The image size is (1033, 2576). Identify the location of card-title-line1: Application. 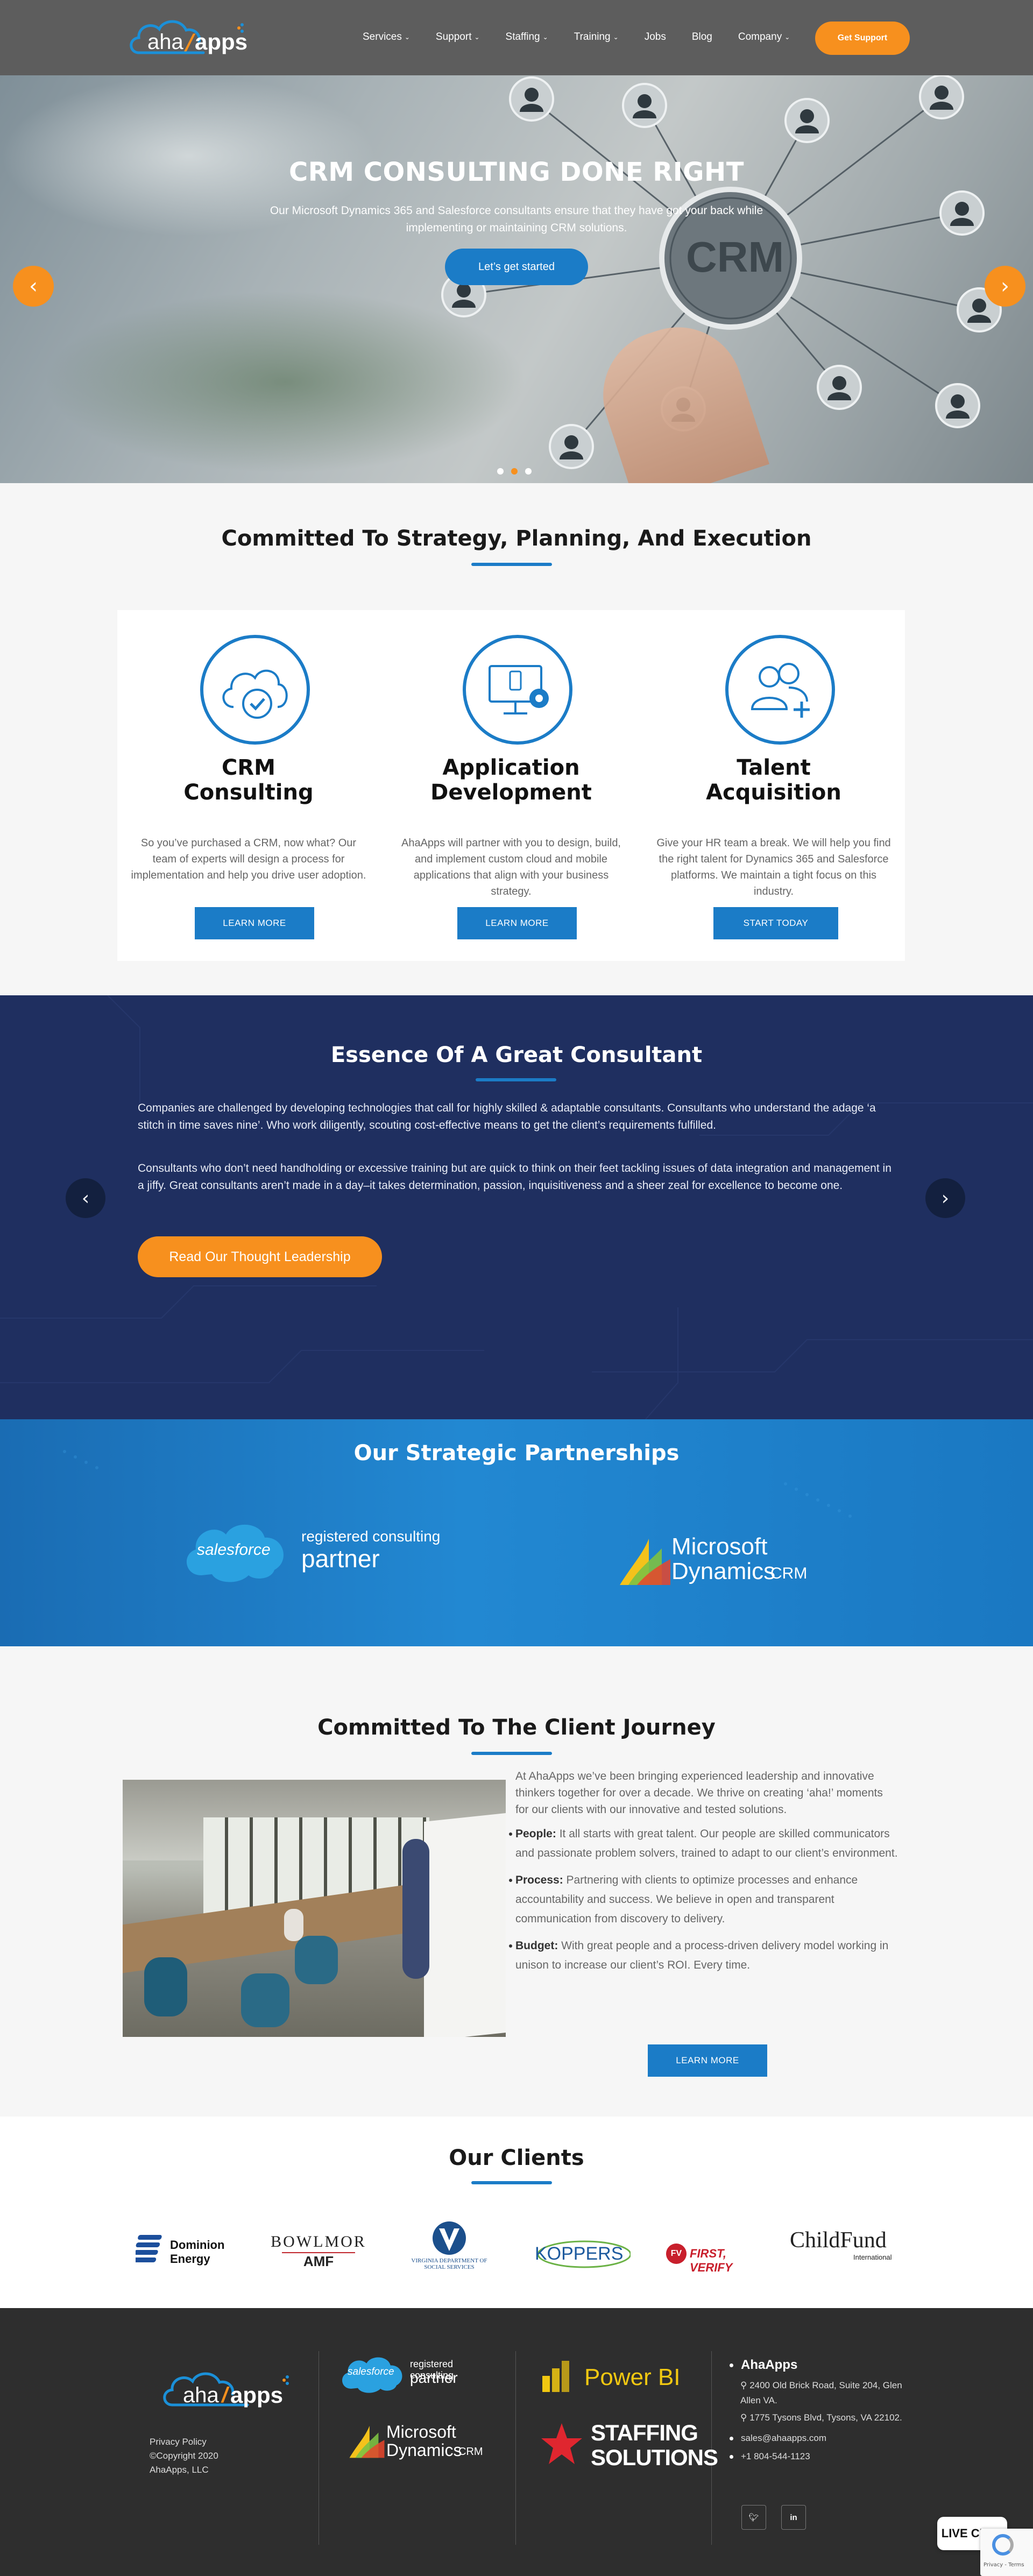
(511, 767).